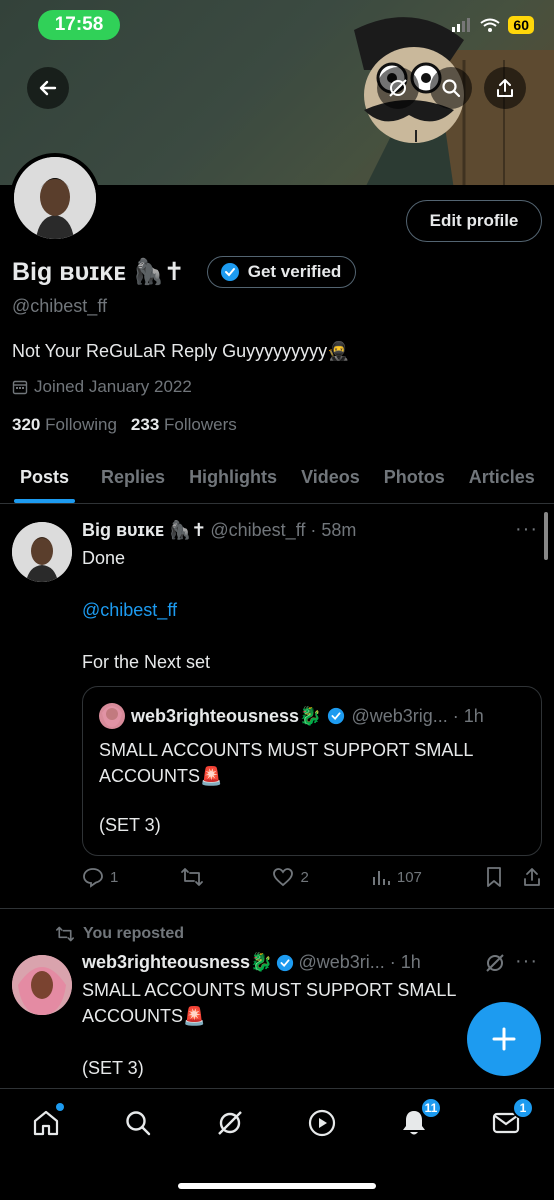  What do you see at coordinates (113, 1068) in the screenshot?
I see `post-text-set: (SET 3)` at bounding box center [113, 1068].